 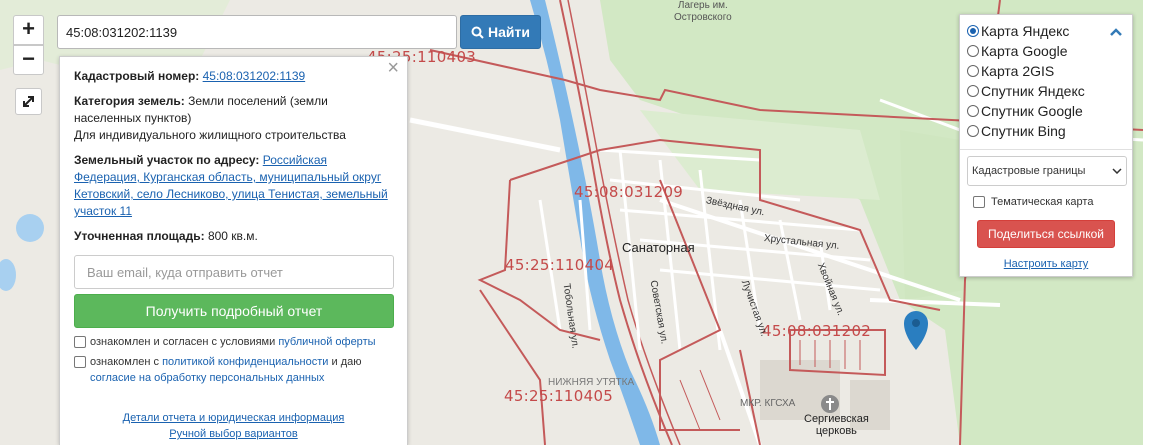 What do you see at coordinates (245, 362) in the screenshot?
I see `privacy-link: политикой конфиденциальности` at bounding box center [245, 362].